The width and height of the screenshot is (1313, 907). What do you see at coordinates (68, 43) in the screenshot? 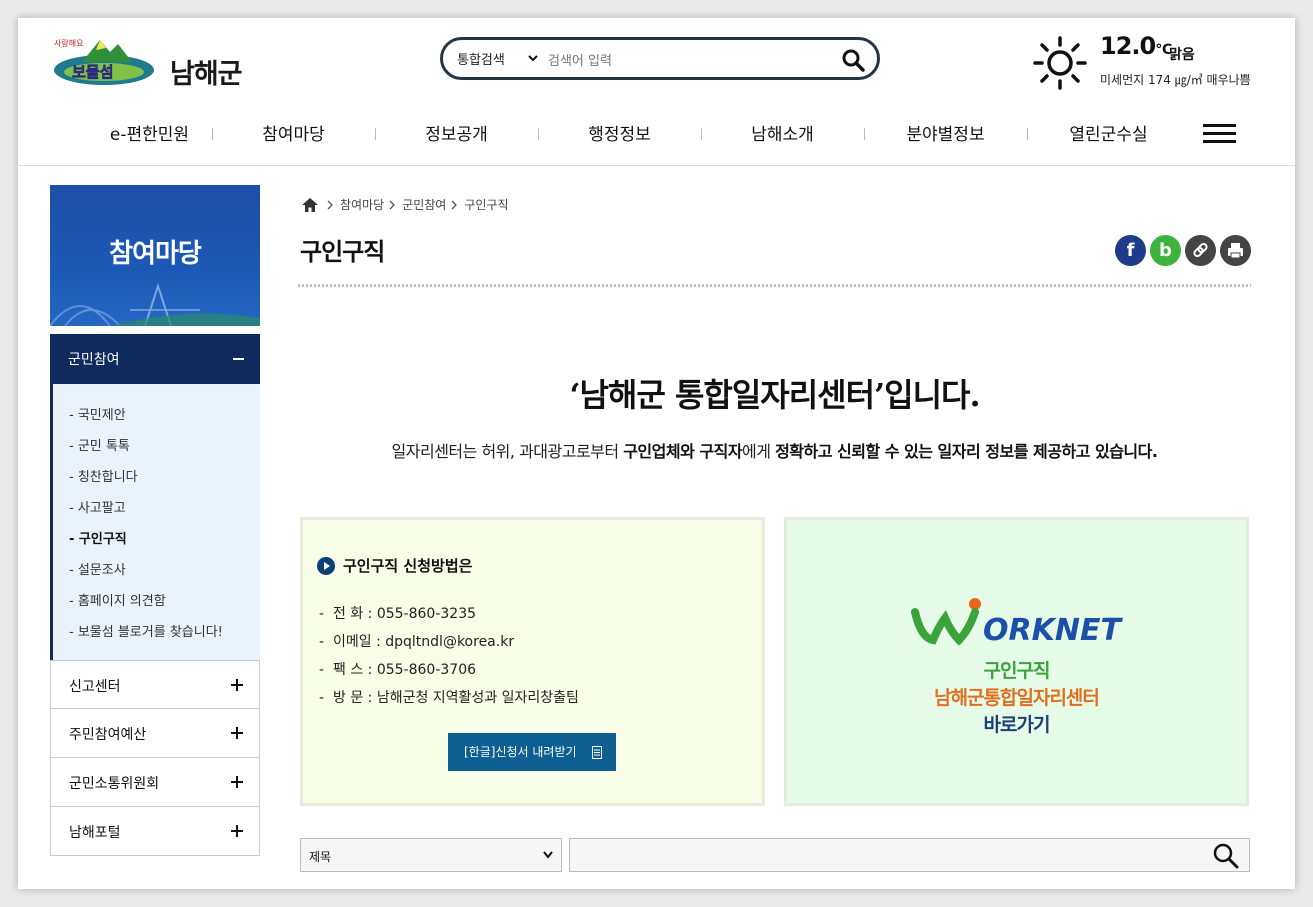
I see `svg-text: 사랑해요` at bounding box center [68, 43].